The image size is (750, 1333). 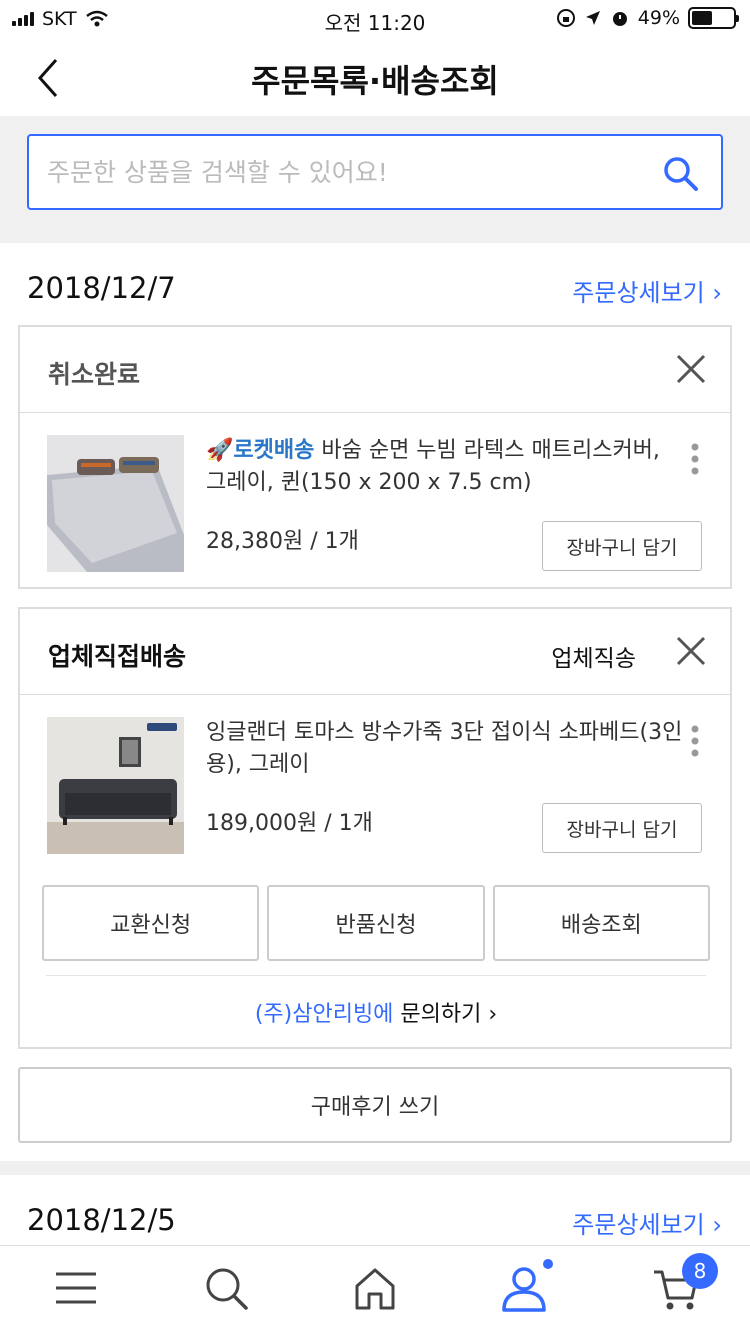 What do you see at coordinates (260, 450) in the screenshot?
I see `rocket-delivery-badge: 🚀로켓배송` at bounding box center [260, 450].